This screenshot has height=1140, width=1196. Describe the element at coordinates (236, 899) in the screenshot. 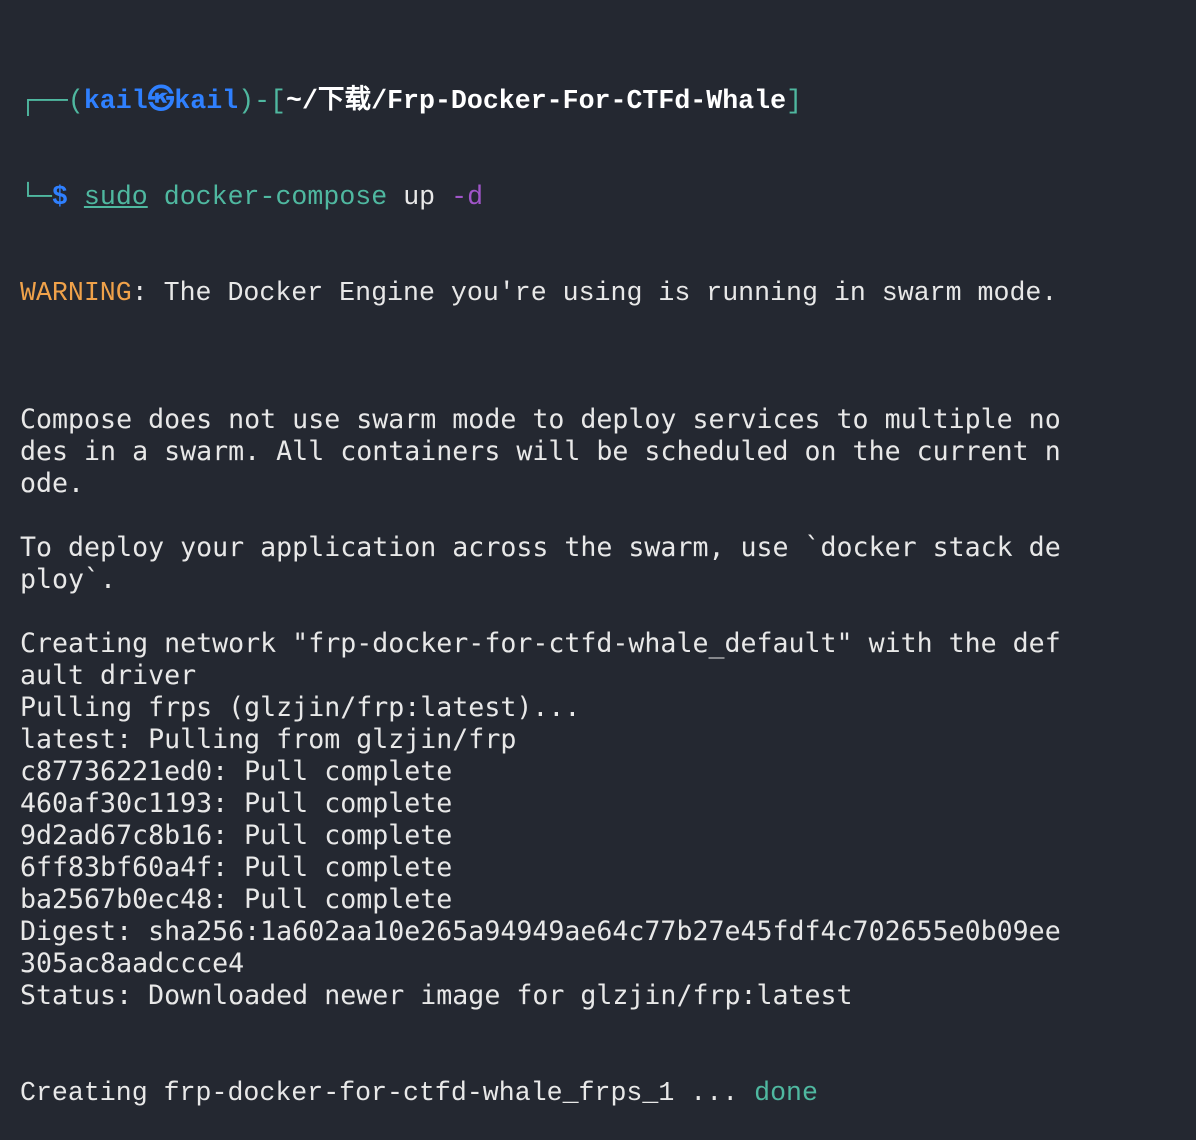

I see `output-line: ba2567b0ec48: Pull complete` at that location.